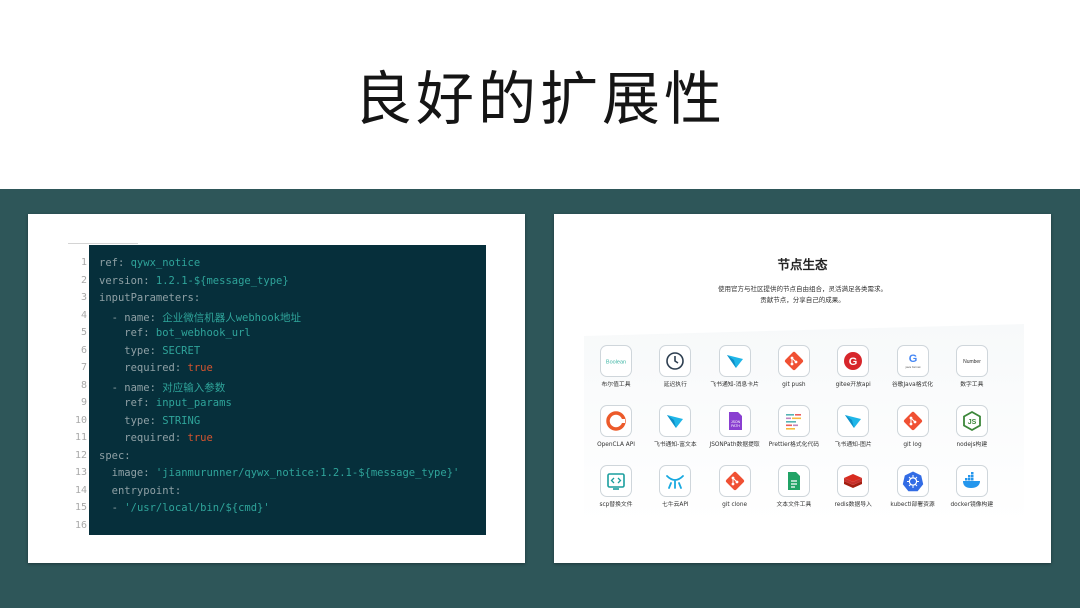 The width and height of the screenshot is (1080, 608). Describe the element at coordinates (127, 280) in the screenshot. I see `yaml-key: version:` at that location.